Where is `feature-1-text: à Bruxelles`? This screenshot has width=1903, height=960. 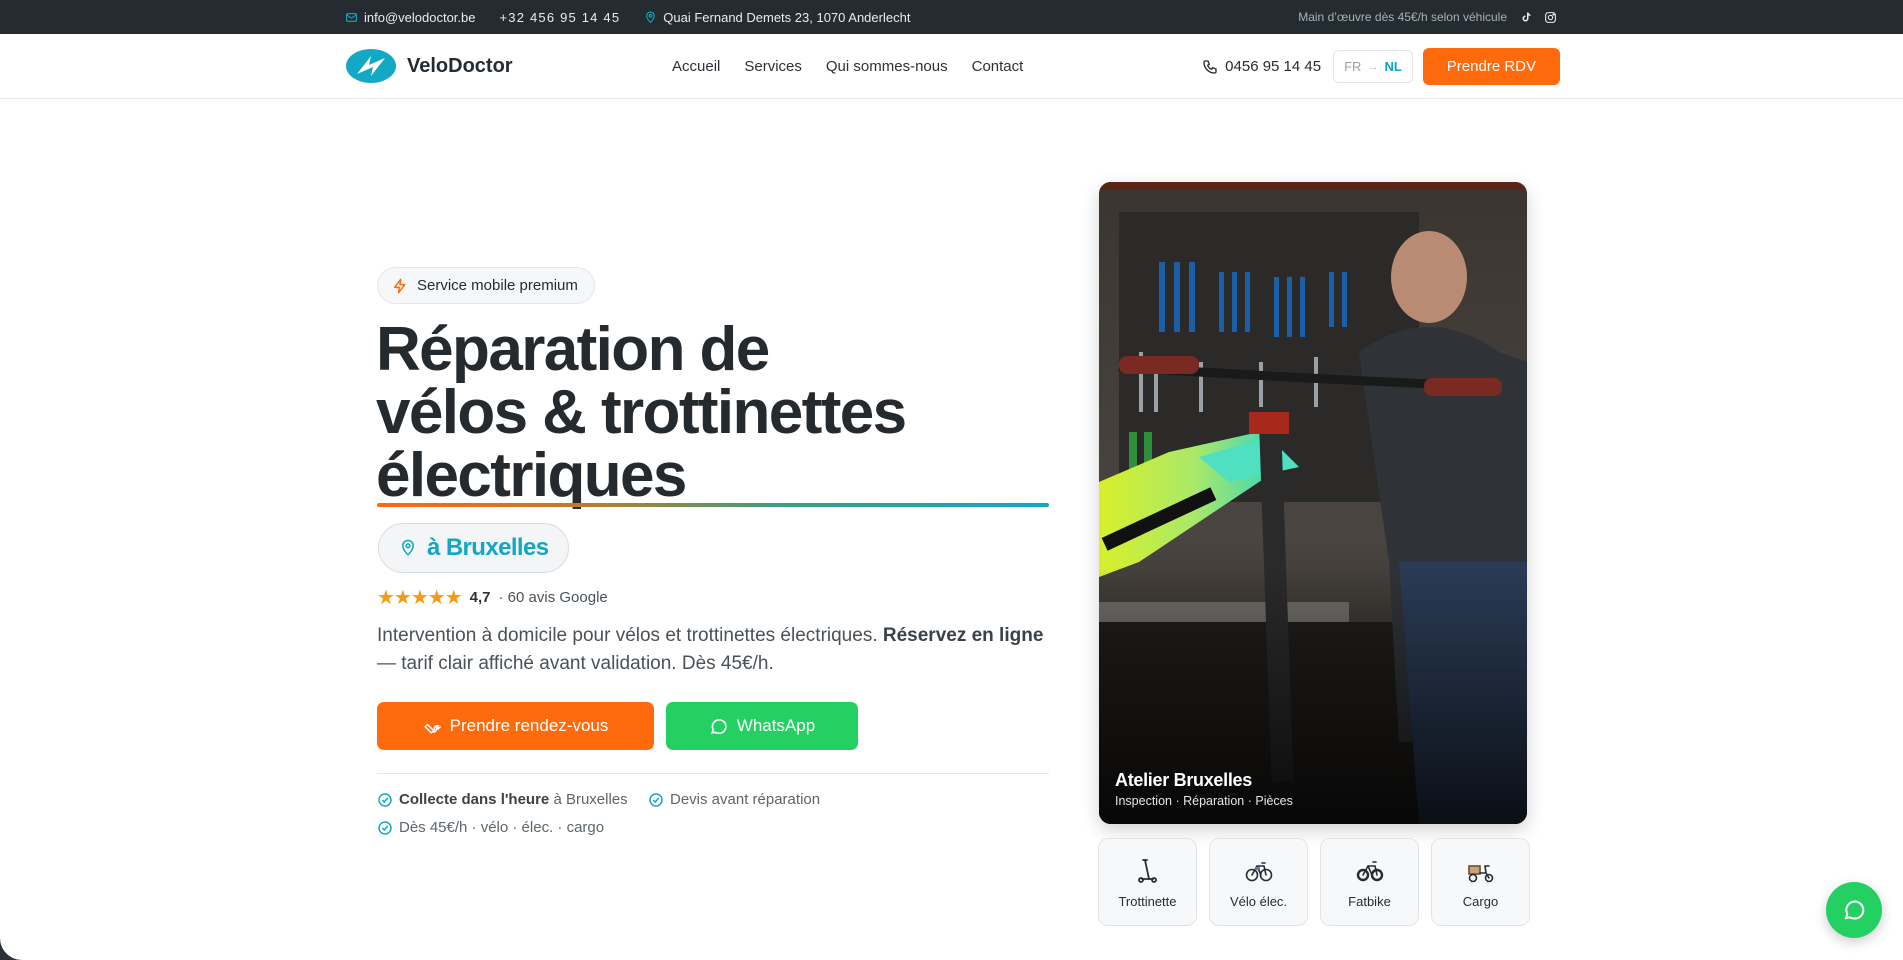 feature-1-text: à Bruxelles is located at coordinates (588, 799).